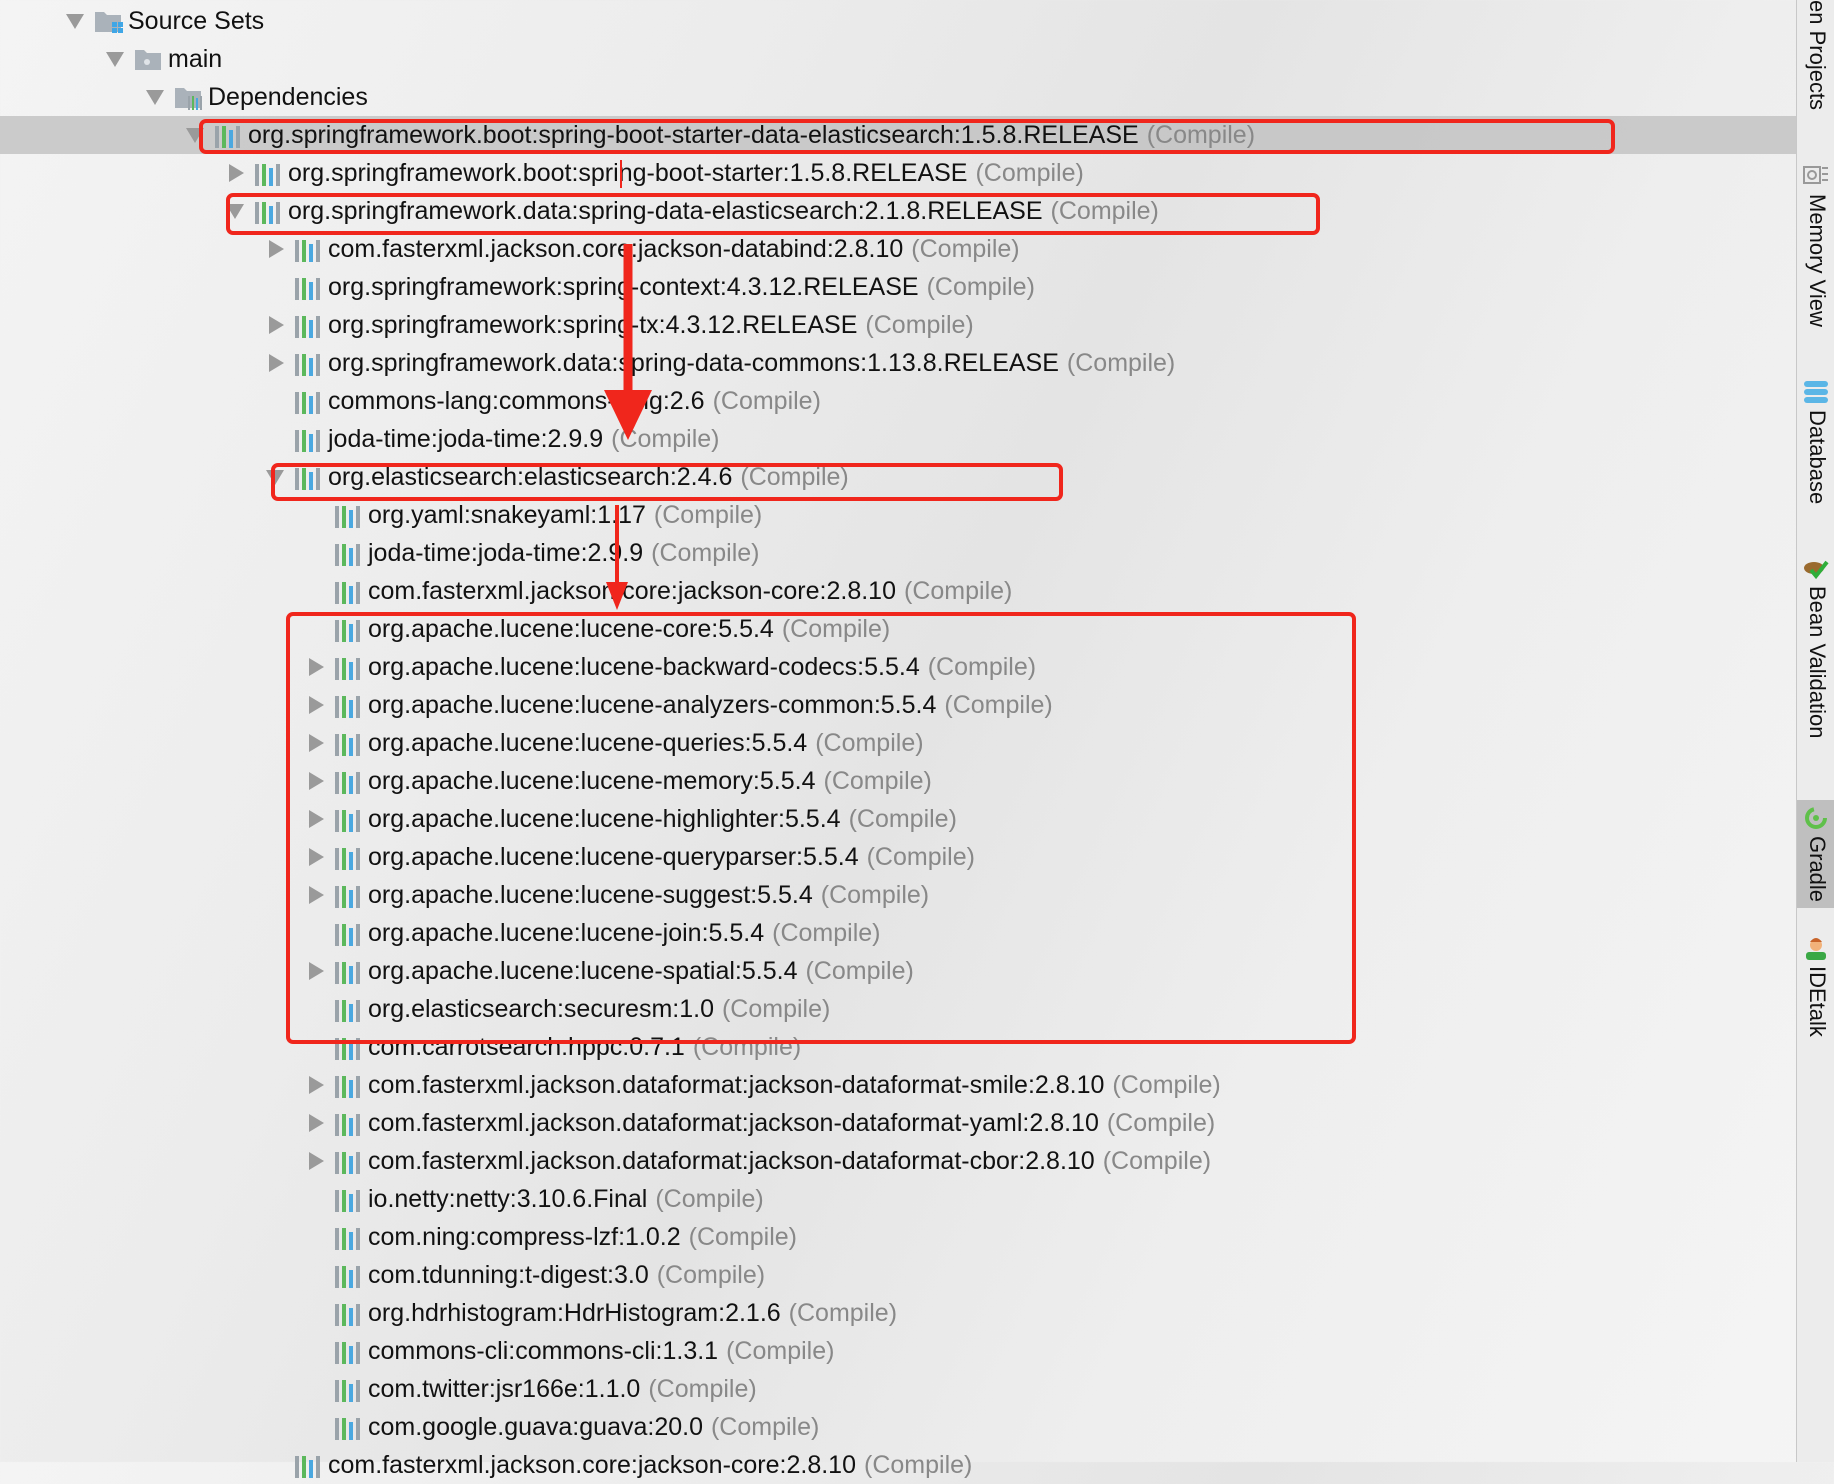 This screenshot has width=1834, height=1484. I want to click on tool-window-label: Database, so click(1817, 457).